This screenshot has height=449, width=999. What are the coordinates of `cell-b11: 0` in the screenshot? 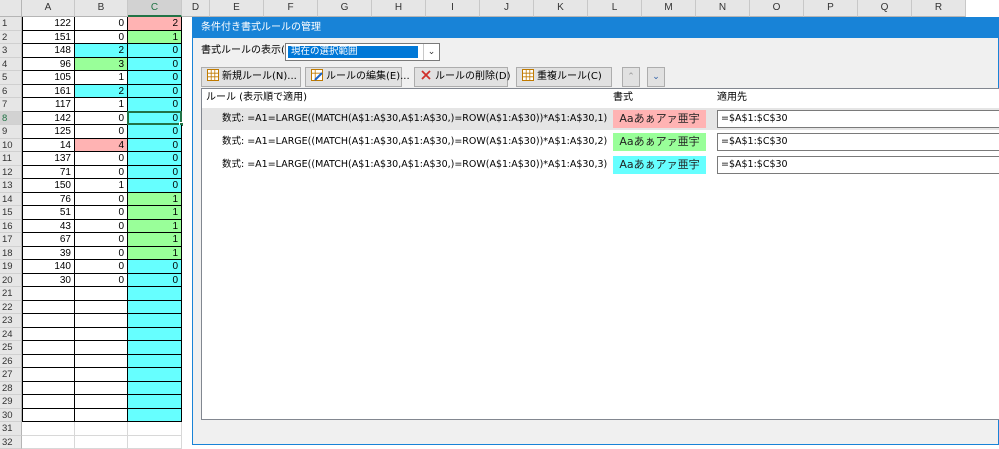 It's located at (101, 159).